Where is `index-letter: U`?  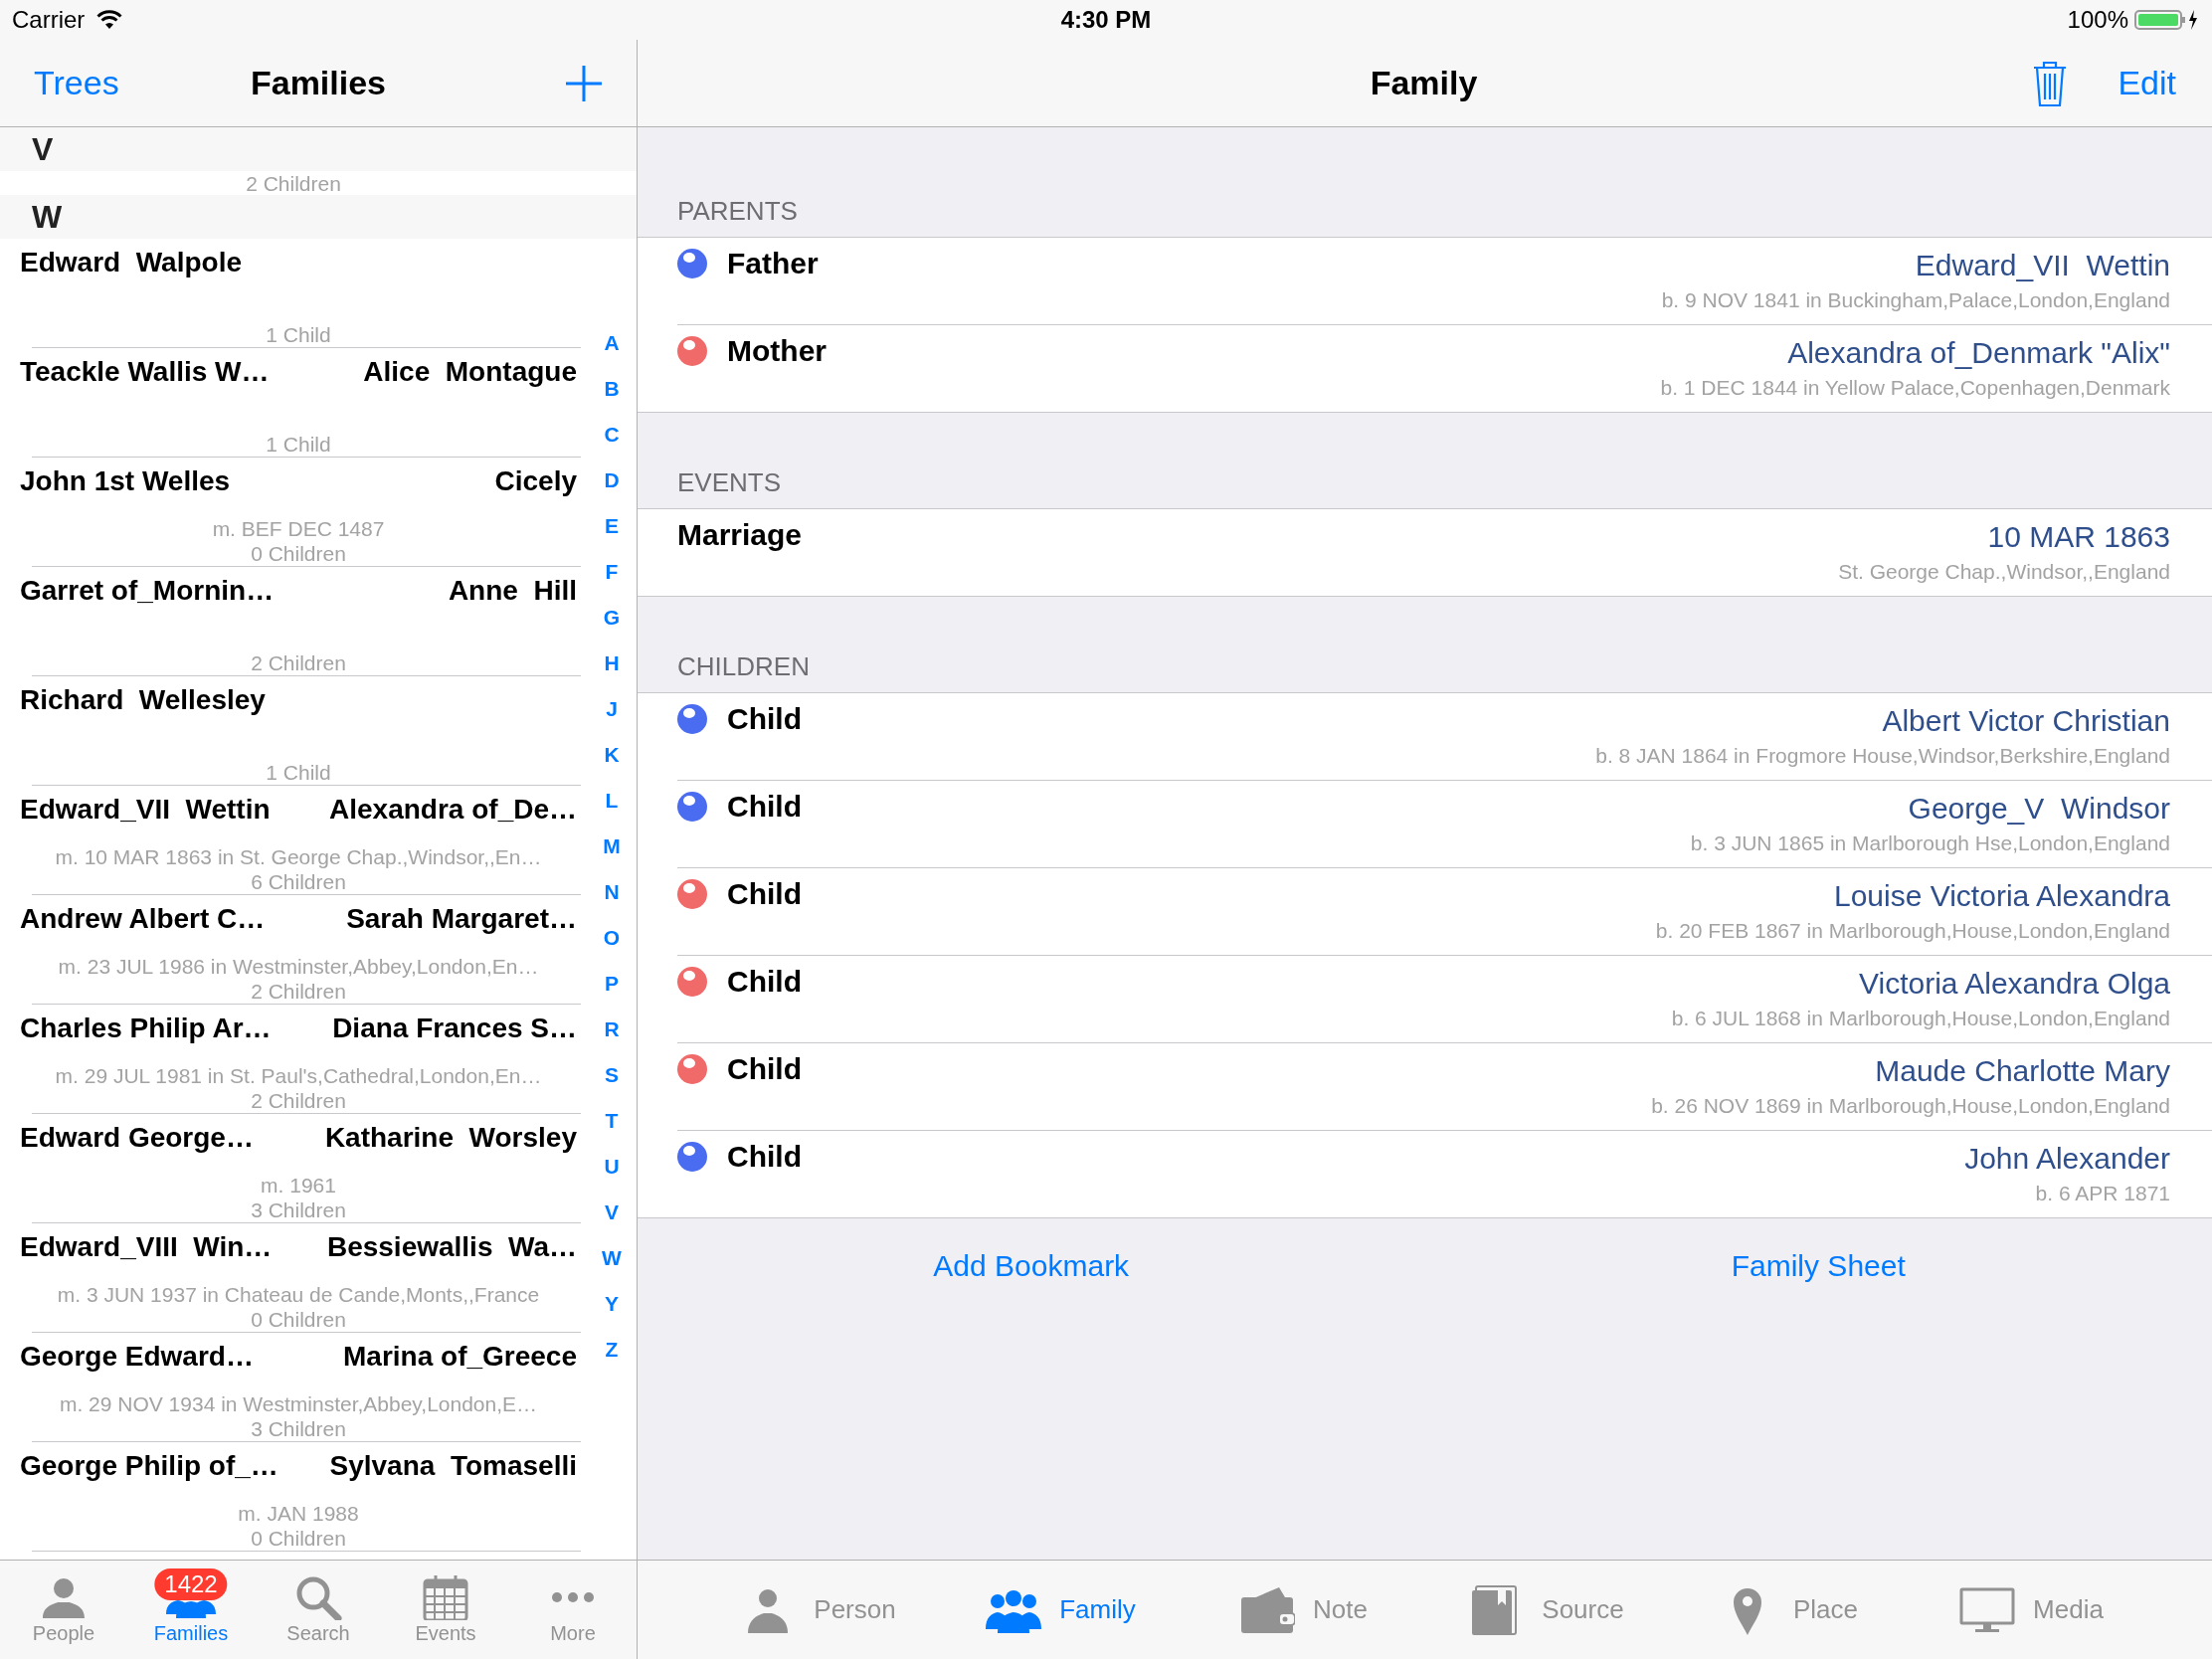 index-letter: U is located at coordinates (612, 1167).